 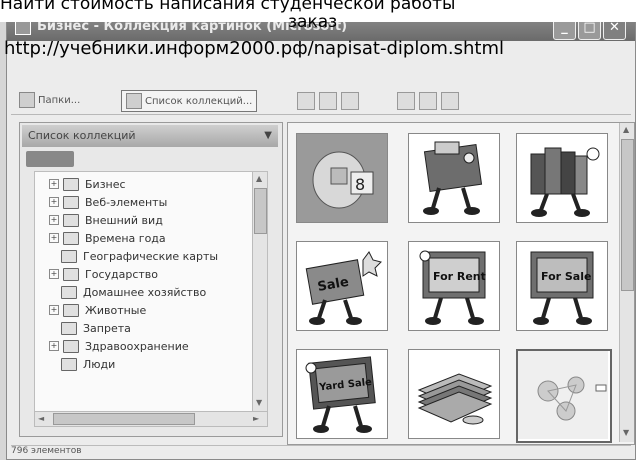 I want to click on clip-books-walker, so click(x=562, y=178).